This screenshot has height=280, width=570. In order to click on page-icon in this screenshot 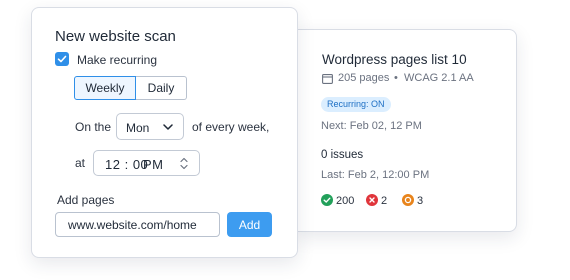, I will do `click(327, 79)`.